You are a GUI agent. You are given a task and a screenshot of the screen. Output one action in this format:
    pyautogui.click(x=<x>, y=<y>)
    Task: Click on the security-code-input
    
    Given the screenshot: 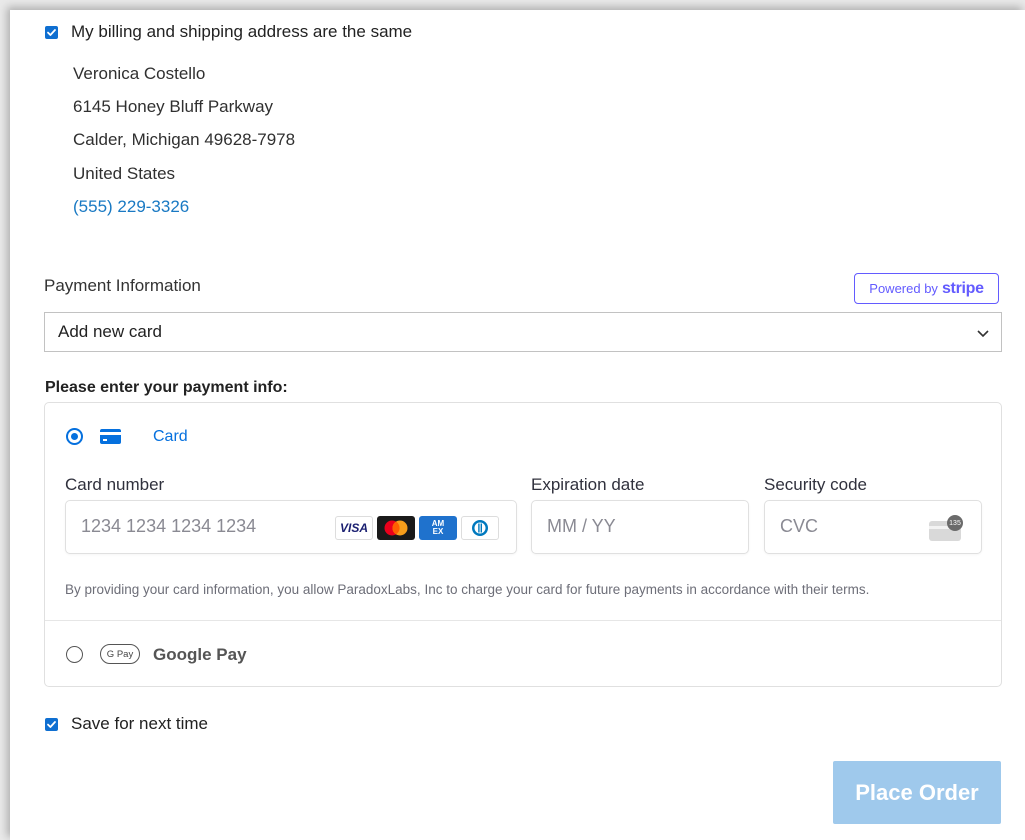 What is the action you would take?
    pyautogui.click(x=850, y=526)
    